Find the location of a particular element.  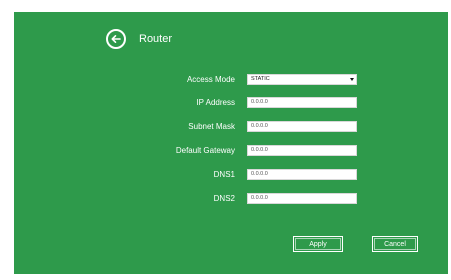

back-button is located at coordinates (116, 39).